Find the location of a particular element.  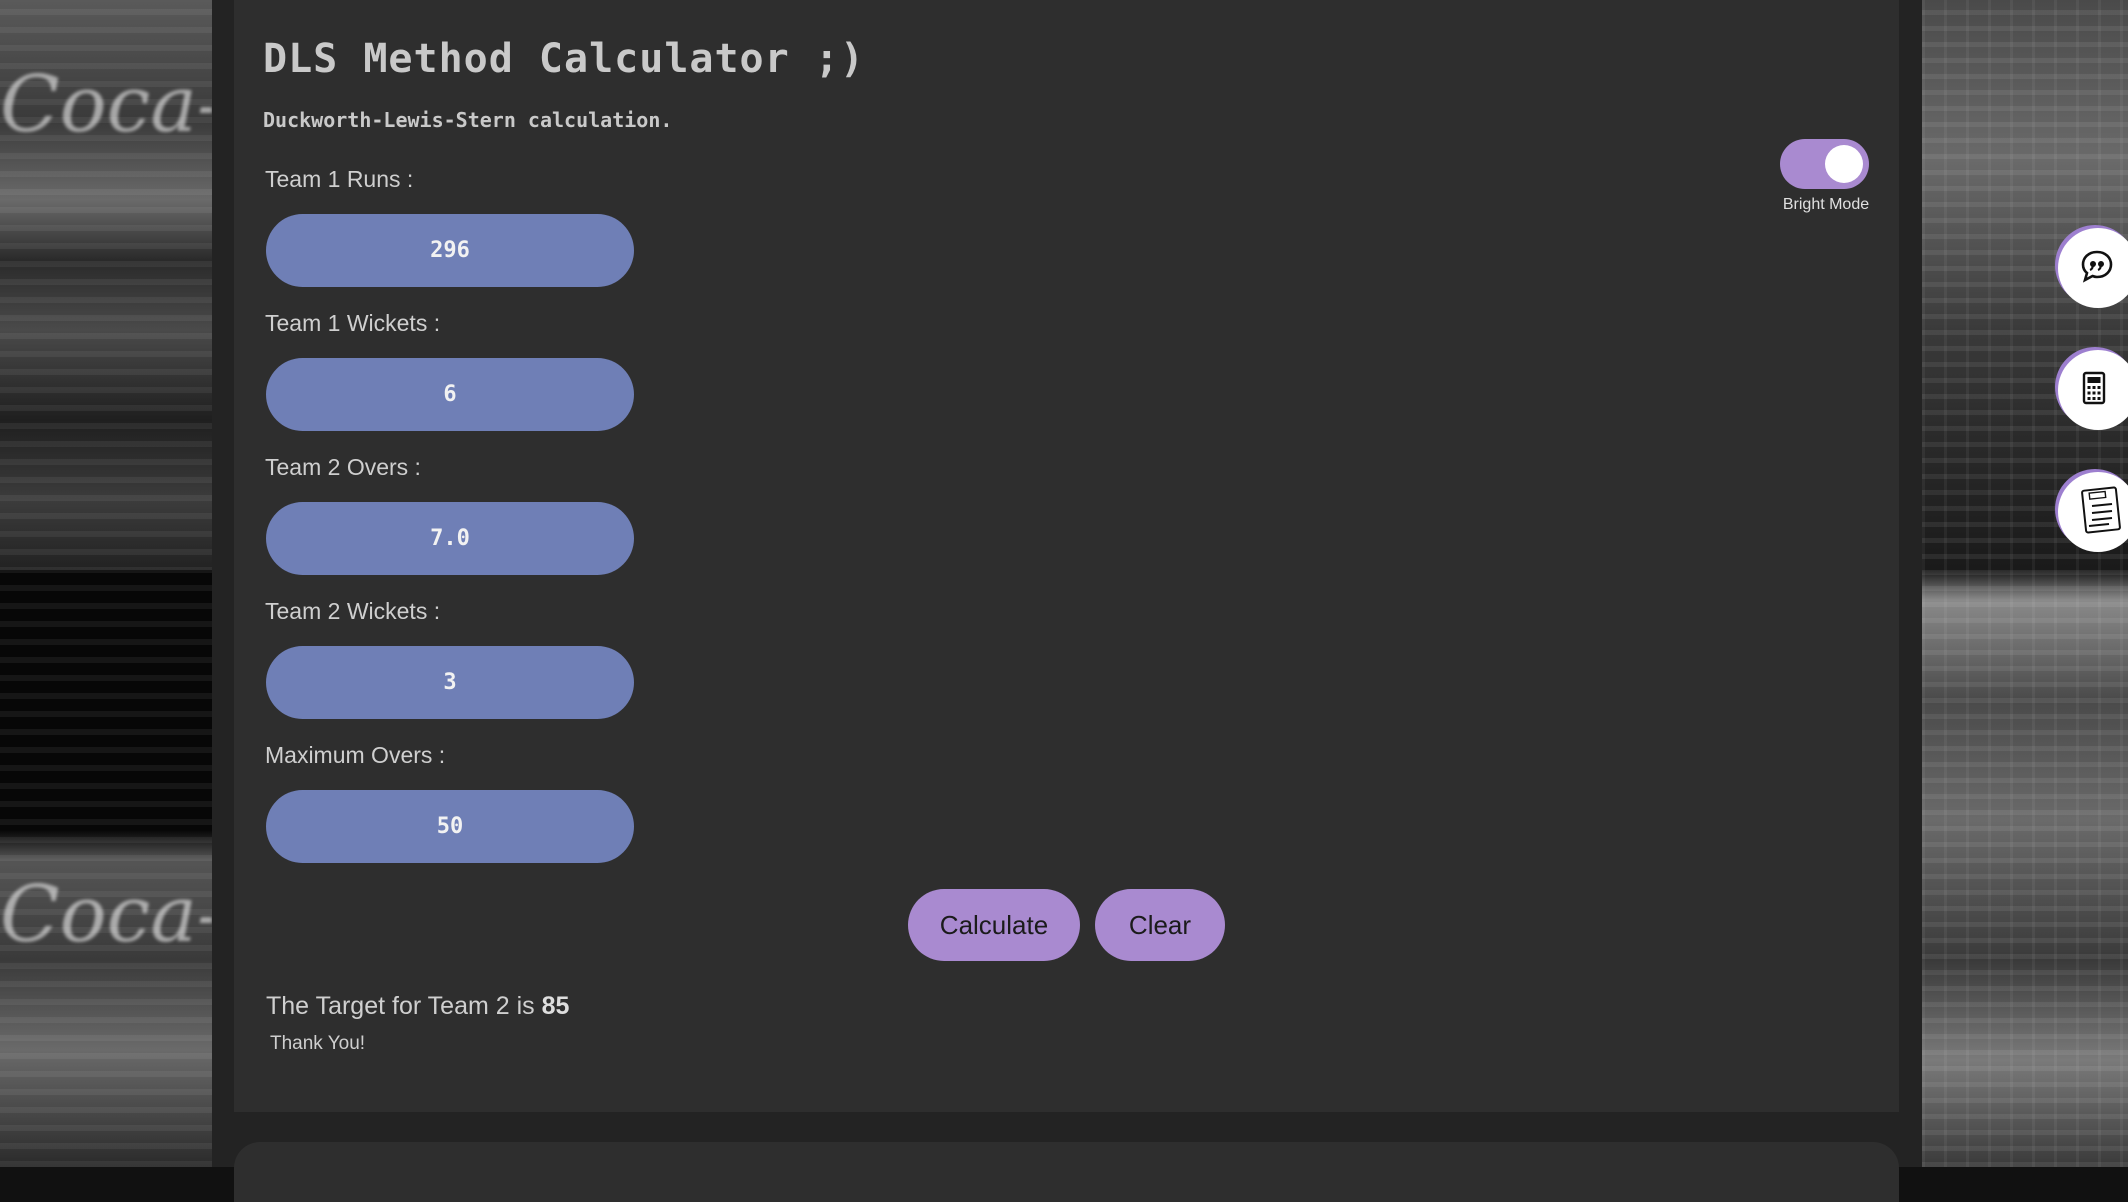

toggle-knob is located at coordinates (1844, 164).